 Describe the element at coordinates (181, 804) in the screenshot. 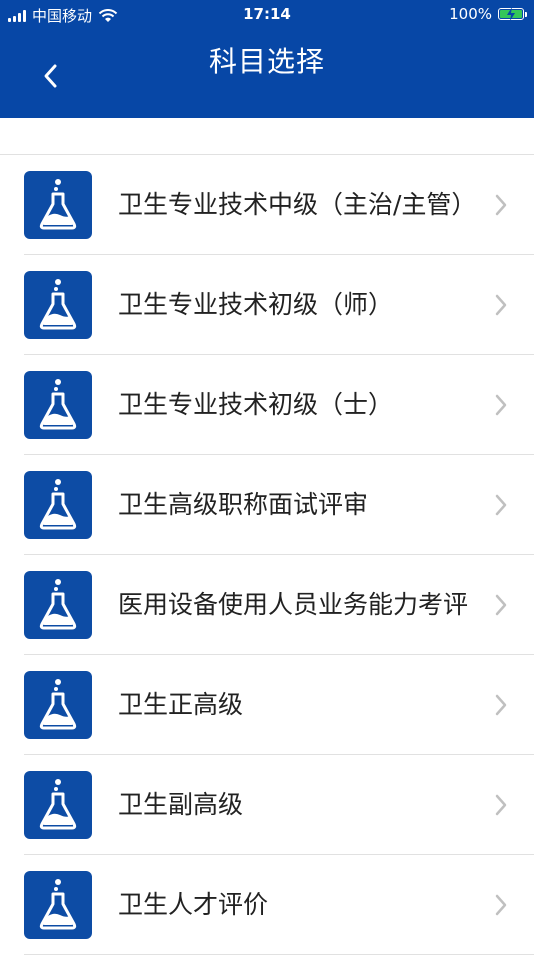

I see `subject-label: 卫生副高级` at that location.